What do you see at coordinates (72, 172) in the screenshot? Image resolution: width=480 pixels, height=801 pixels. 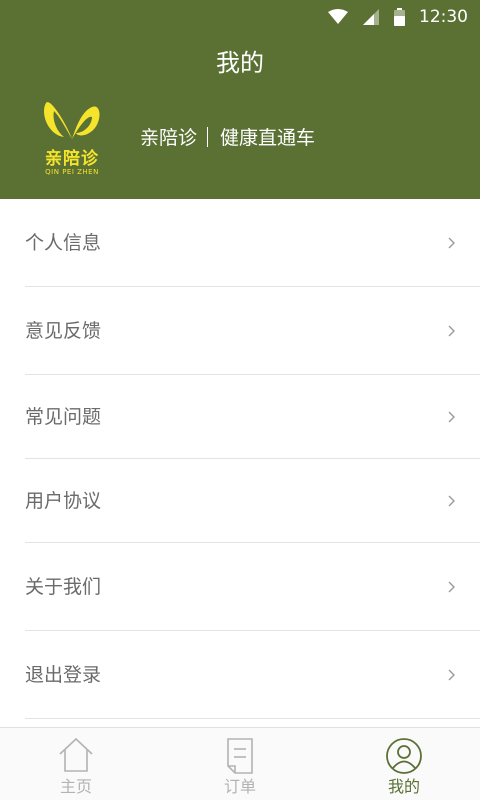 I see `logo-subtext: QIN PEI ZHEN` at bounding box center [72, 172].